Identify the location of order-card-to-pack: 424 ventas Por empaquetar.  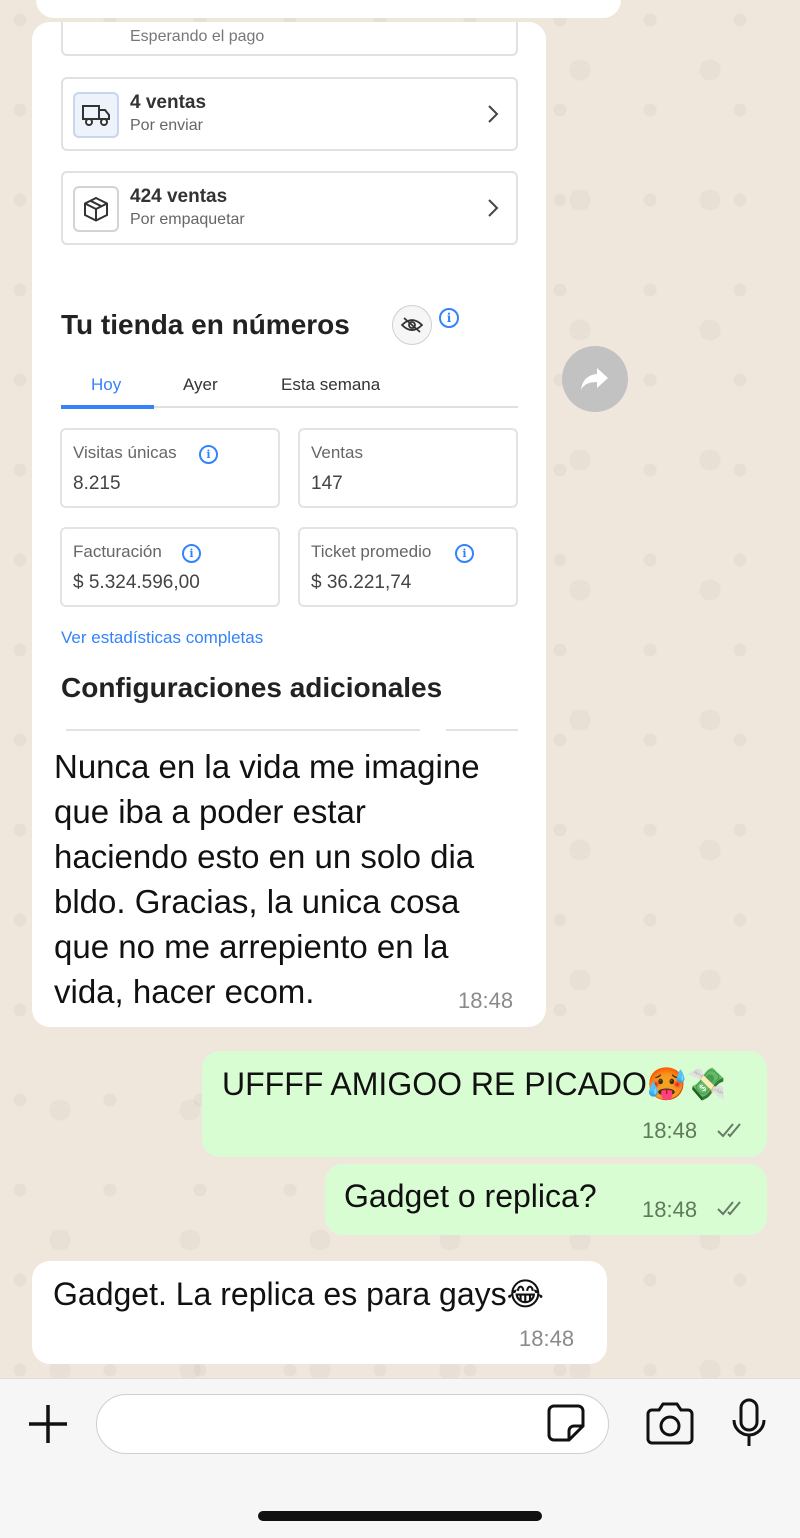
(289, 208).